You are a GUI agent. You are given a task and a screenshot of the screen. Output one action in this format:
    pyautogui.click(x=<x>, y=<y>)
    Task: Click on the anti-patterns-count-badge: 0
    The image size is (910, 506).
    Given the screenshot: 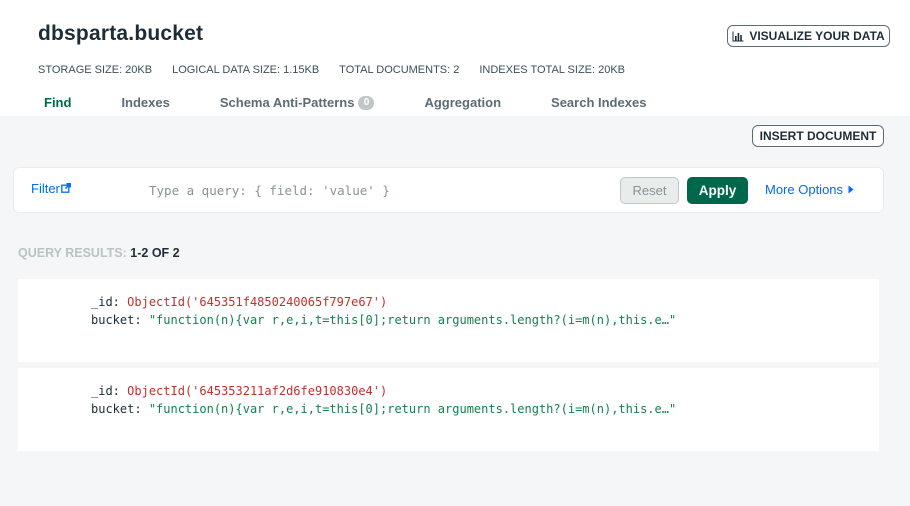 What is the action you would take?
    pyautogui.click(x=366, y=102)
    